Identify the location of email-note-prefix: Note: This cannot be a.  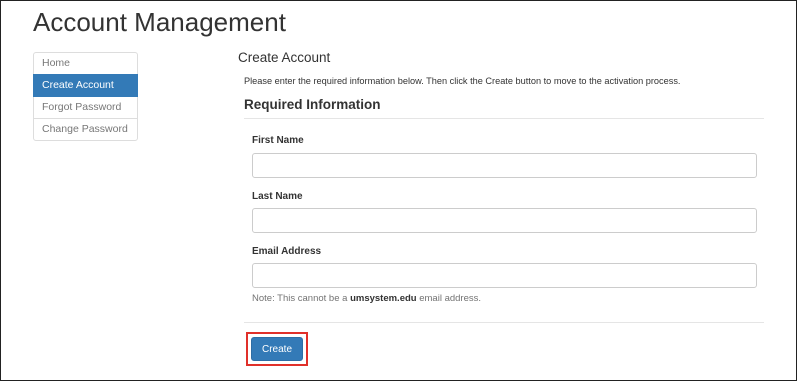
(301, 298).